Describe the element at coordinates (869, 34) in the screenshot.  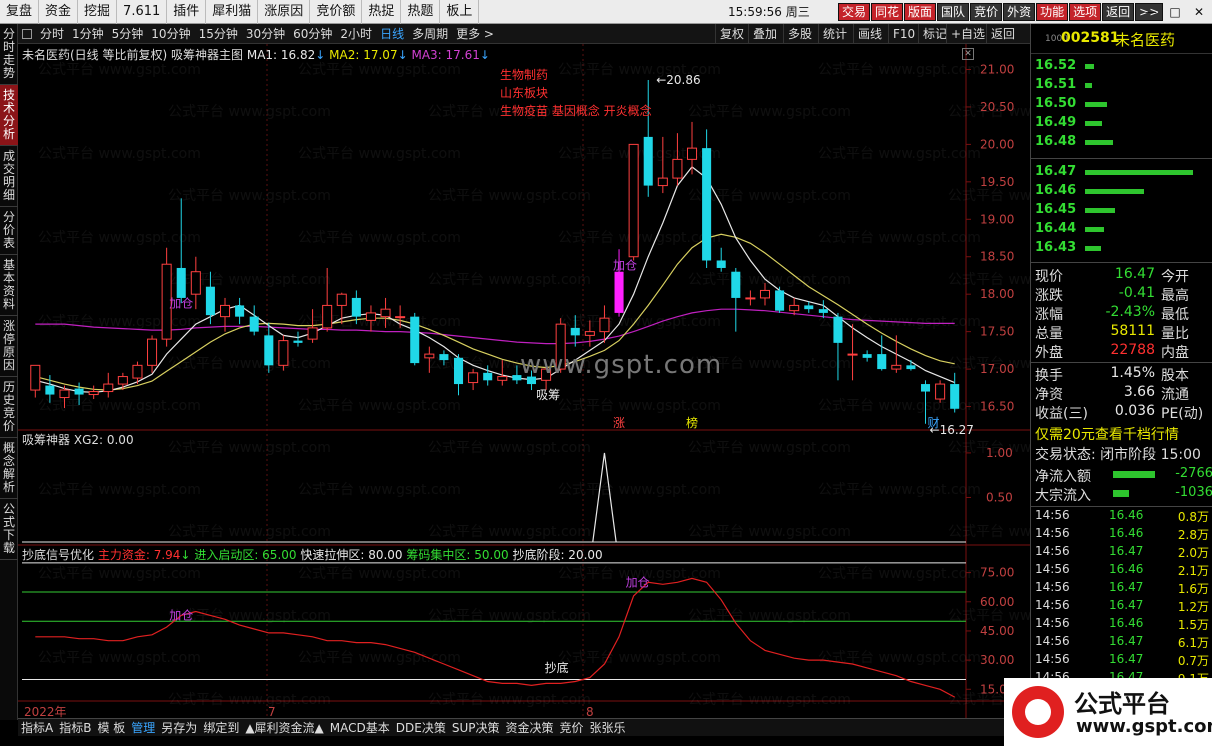
I see `toolbar-button: 画线` at that location.